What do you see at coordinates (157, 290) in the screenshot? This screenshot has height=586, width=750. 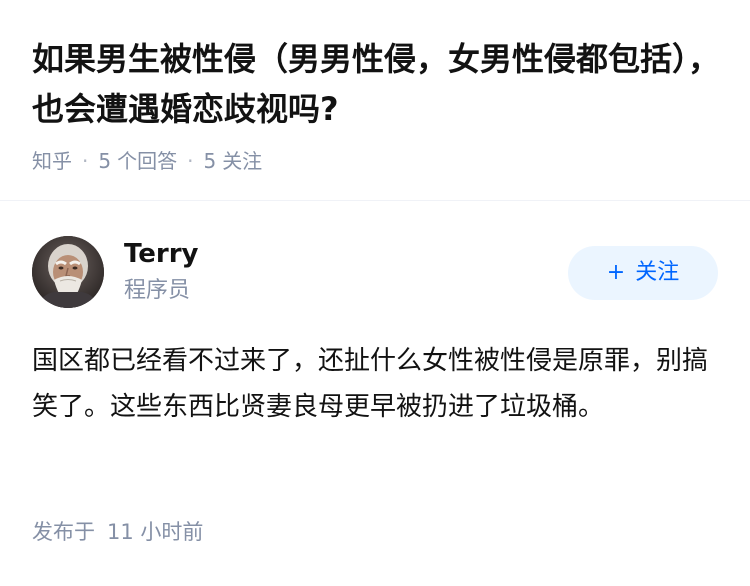 I see `author-headline: 程序员` at bounding box center [157, 290].